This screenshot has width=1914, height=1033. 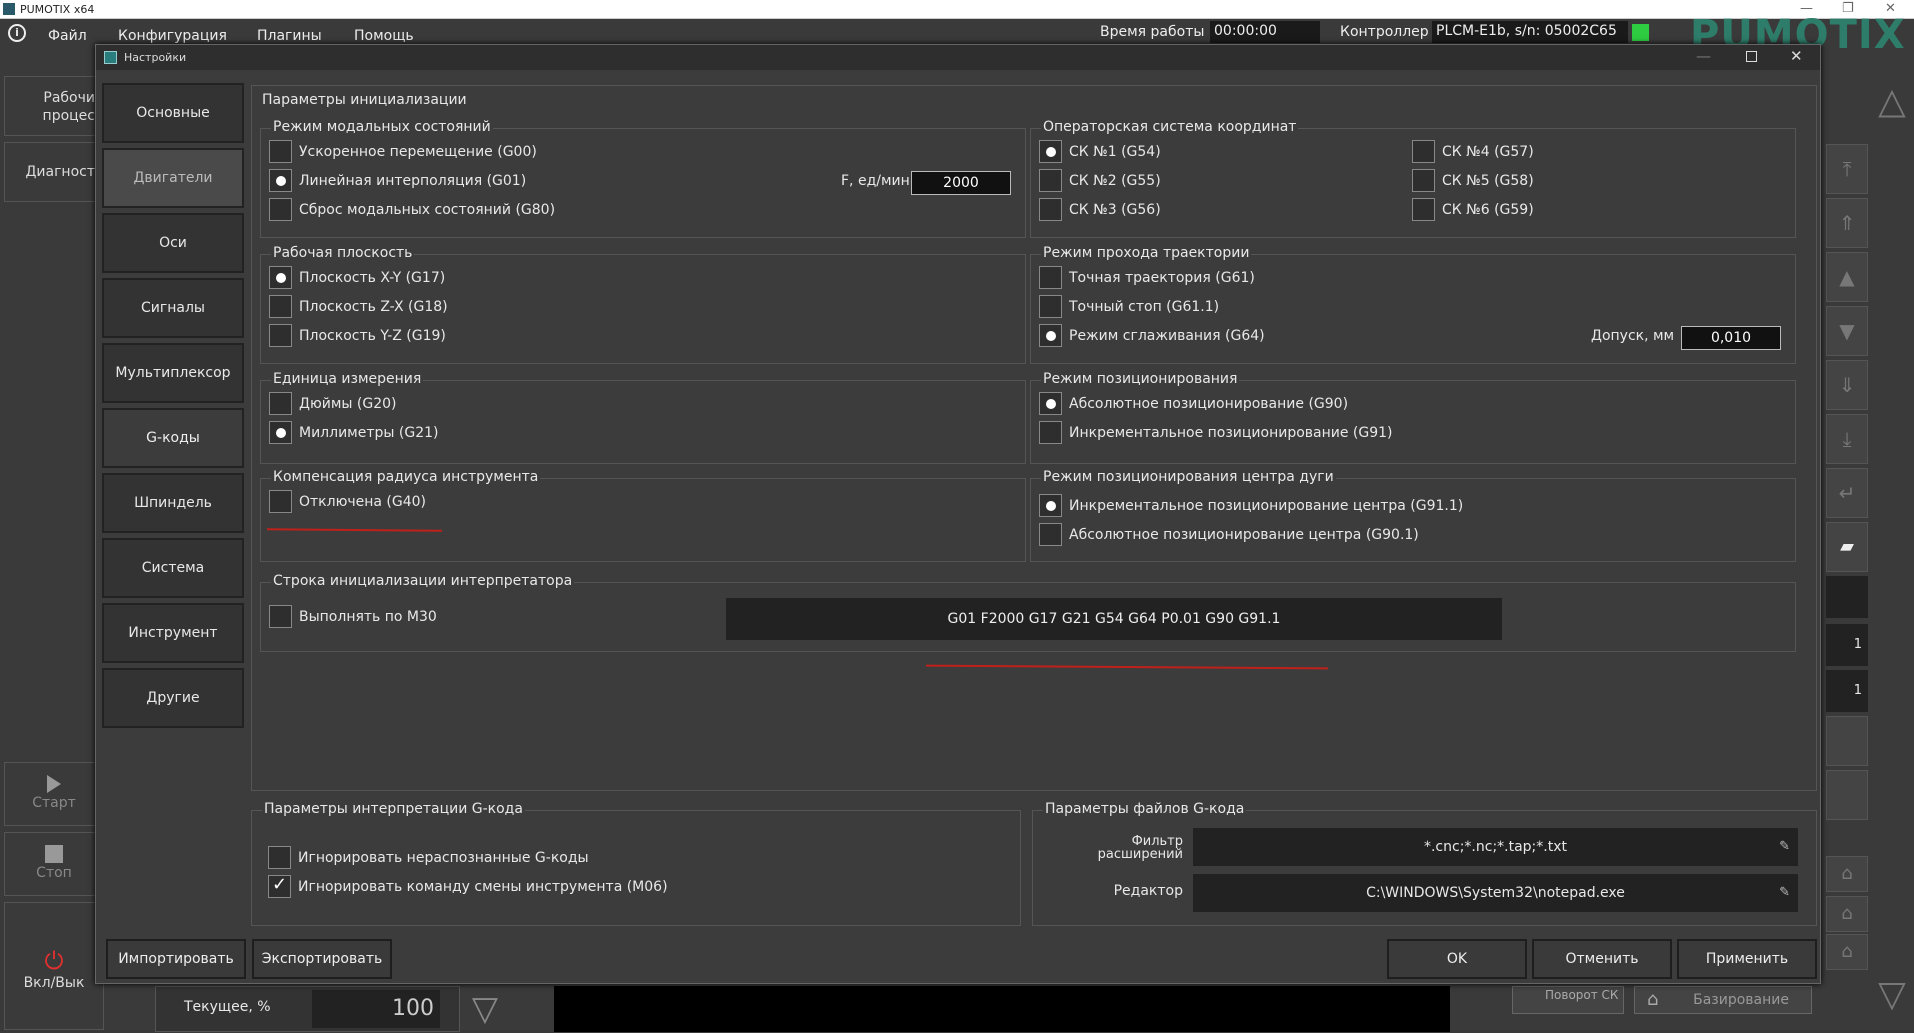 I want to click on apply-button: Применить, so click(x=1747, y=959).